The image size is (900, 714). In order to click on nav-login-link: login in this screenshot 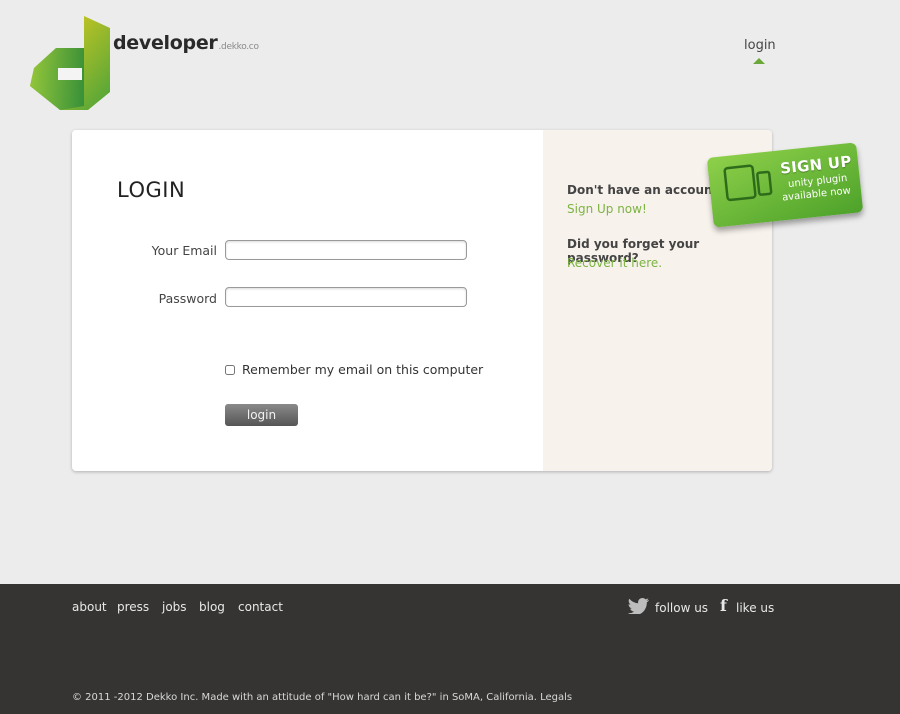, I will do `click(760, 45)`.